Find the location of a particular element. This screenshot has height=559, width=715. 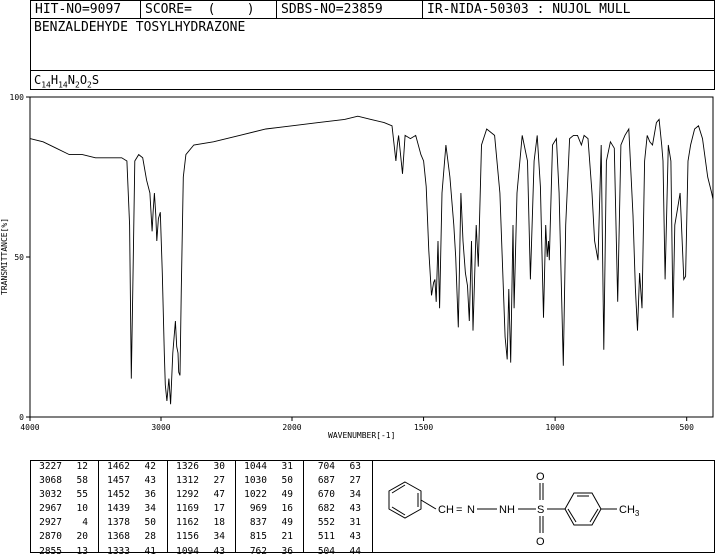

peak-row: 1022 49 is located at coordinates (266, 495).